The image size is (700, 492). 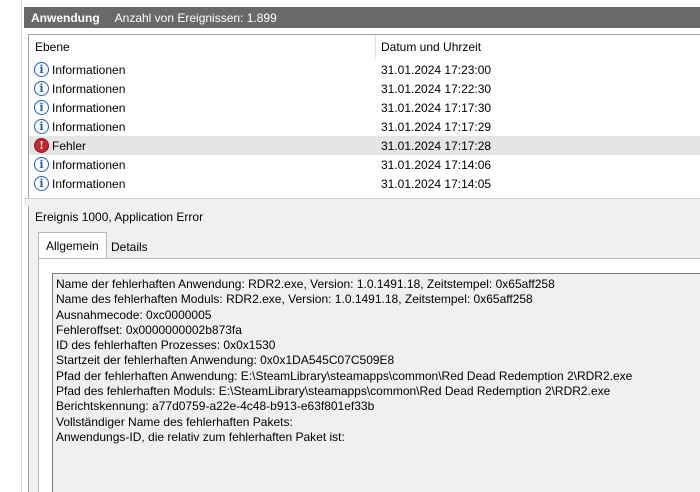 What do you see at coordinates (436, 164) in the screenshot?
I see `event-datetime: 31.01.2024 17:14:06` at bounding box center [436, 164].